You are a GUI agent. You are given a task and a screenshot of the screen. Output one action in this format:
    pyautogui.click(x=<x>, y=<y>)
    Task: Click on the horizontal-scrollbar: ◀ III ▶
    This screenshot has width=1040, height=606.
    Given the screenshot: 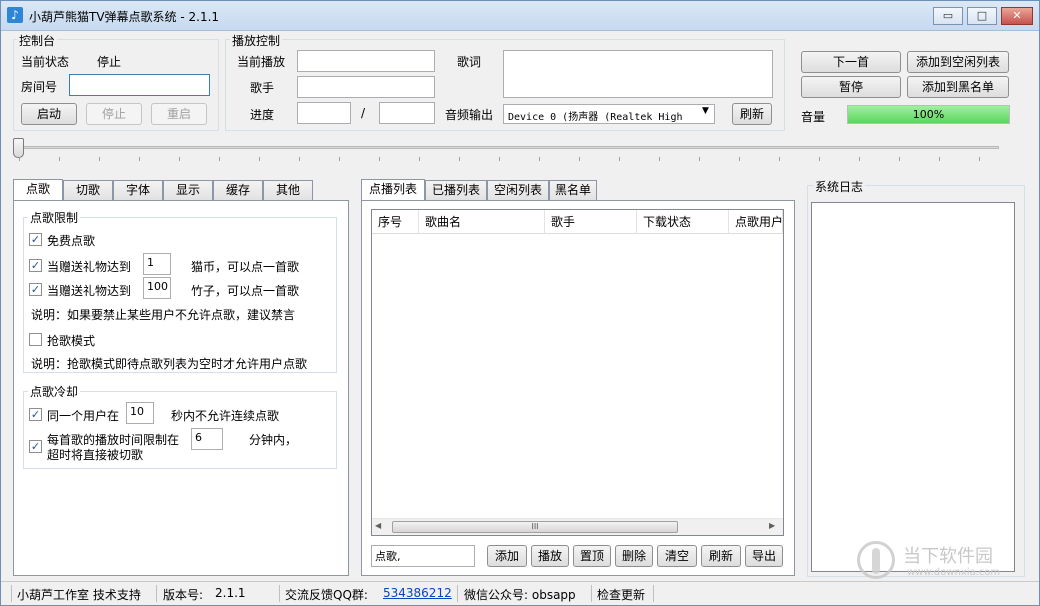 What is the action you would take?
    pyautogui.click(x=577, y=526)
    